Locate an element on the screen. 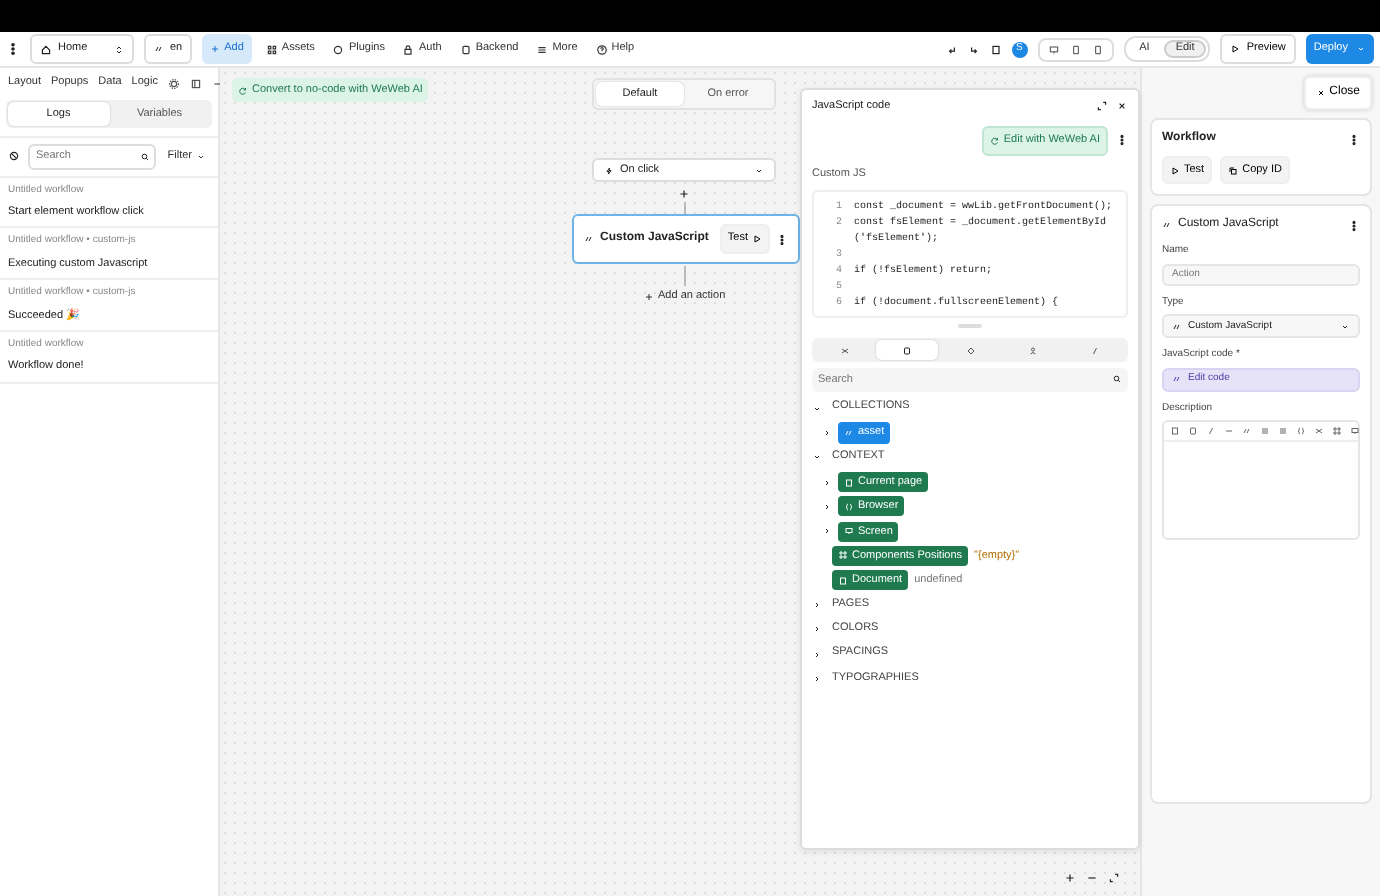 This screenshot has width=1380, height=896. sidebar-icon is located at coordinates (195, 84).